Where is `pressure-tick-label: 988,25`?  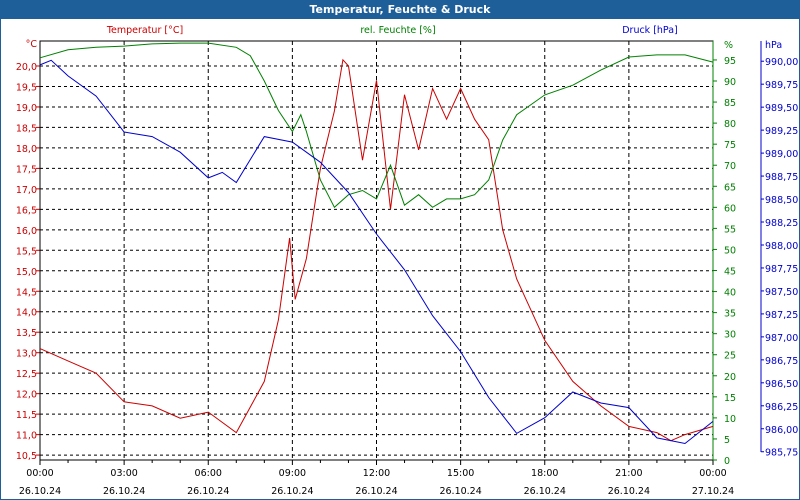 pressure-tick-label: 988,25 is located at coordinates (781, 223).